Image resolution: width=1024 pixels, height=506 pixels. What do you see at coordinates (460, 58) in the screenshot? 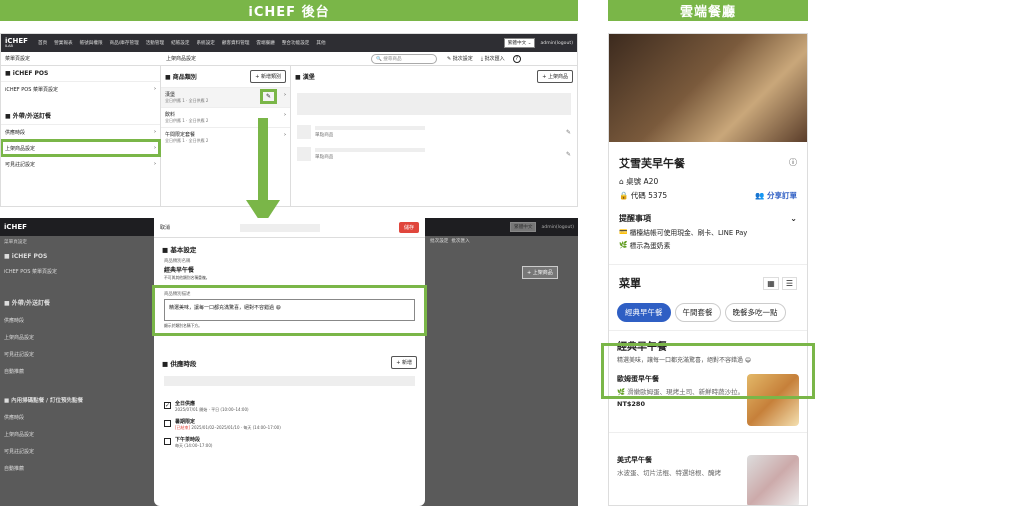
I see `batch-set-button: ✎ 批次設定` at bounding box center [460, 58].